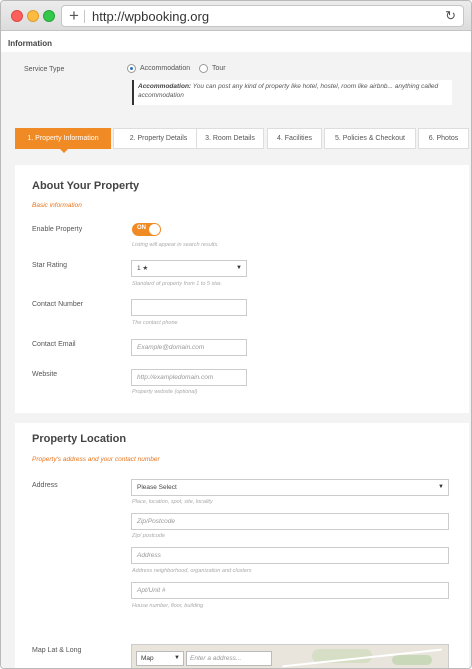  What do you see at coordinates (168, 606) in the screenshot?
I see `apt-help: House number, floor, building` at bounding box center [168, 606].